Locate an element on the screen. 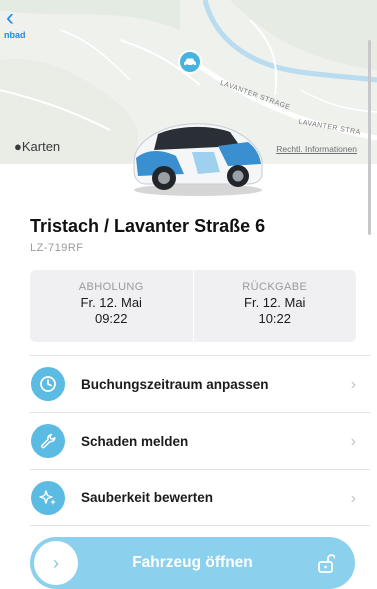 The width and height of the screenshot is (377, 589). return-label: RÜCKGABE is located at coordinates (275, 287).